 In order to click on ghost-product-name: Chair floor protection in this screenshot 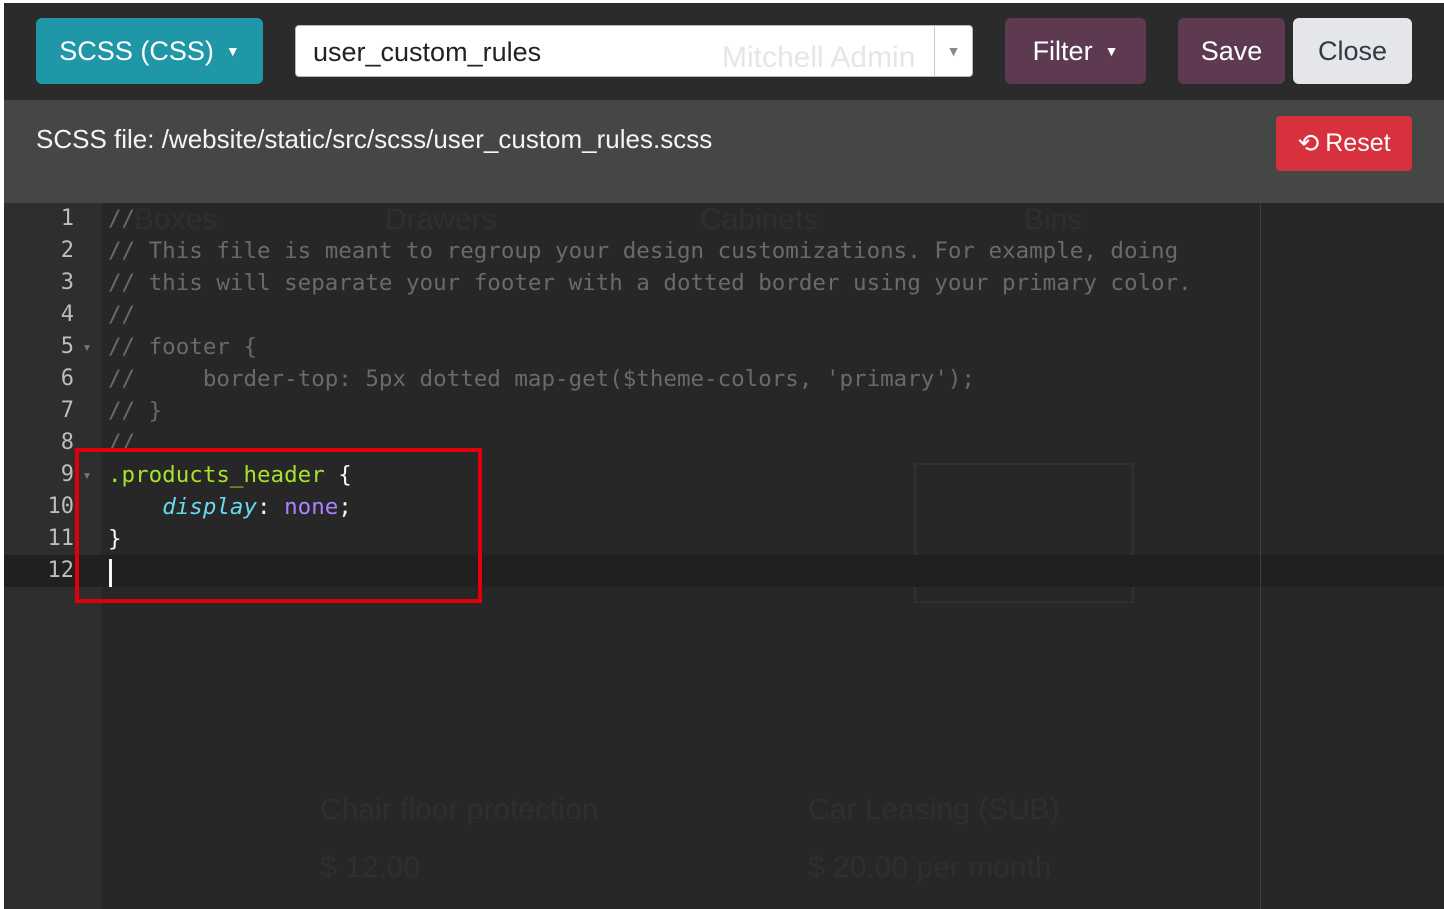, I will do `click(459, 809)`.